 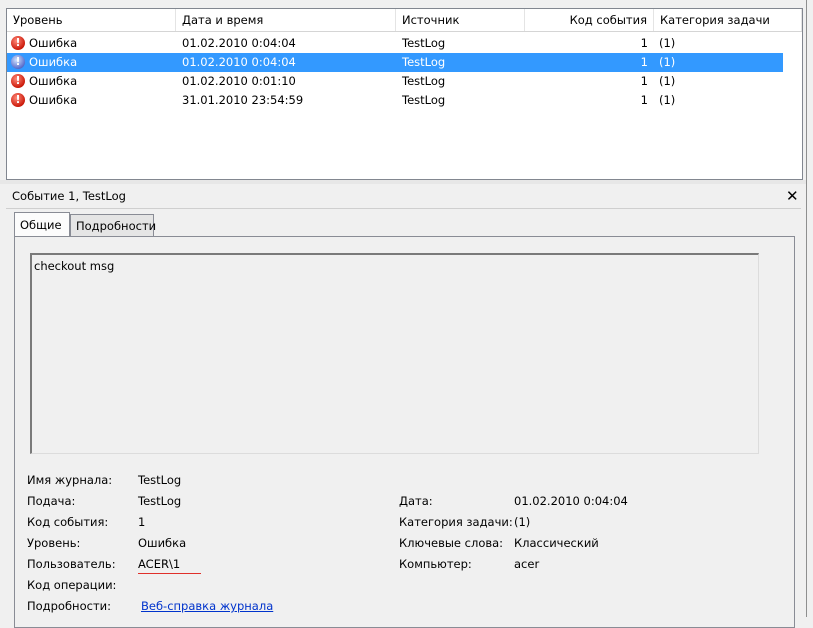 What do you see at coordinates (159, 564) in the screenshot?
I see `user-value: ACER\1` at bounding box center [159, 564].